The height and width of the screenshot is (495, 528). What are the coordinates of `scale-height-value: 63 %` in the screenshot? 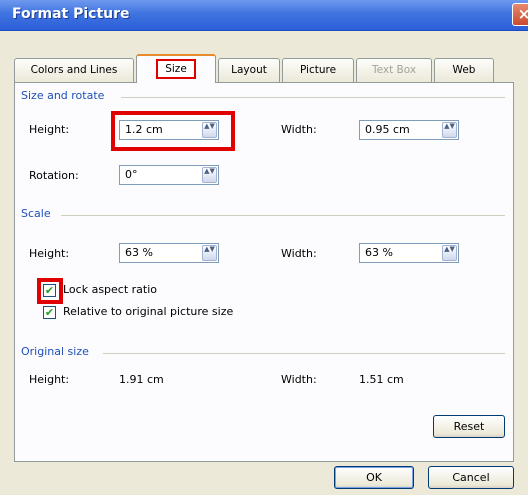 It's located at (139, 252).